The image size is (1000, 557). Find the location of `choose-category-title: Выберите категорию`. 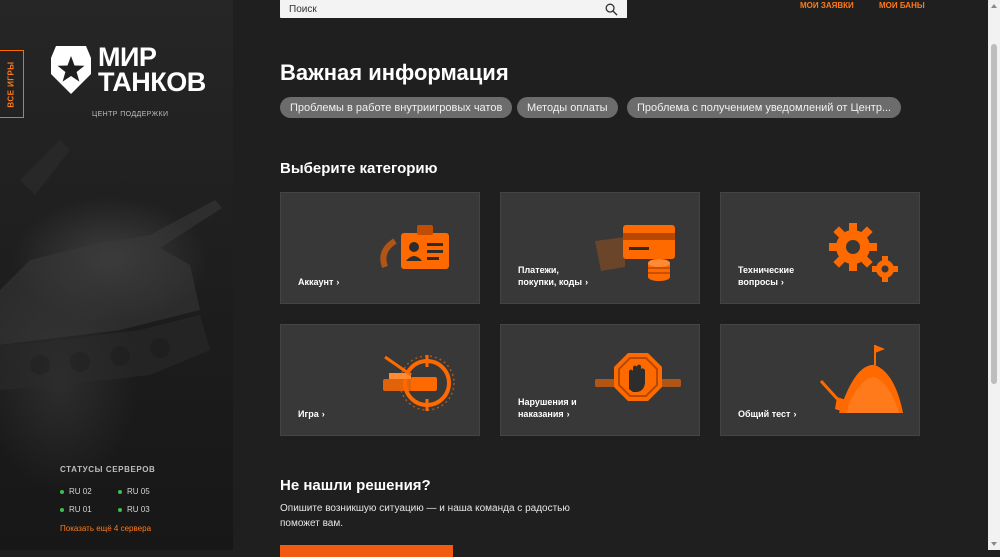

choose-category-title: Выберите категорию is located at coordinates (359, 168).